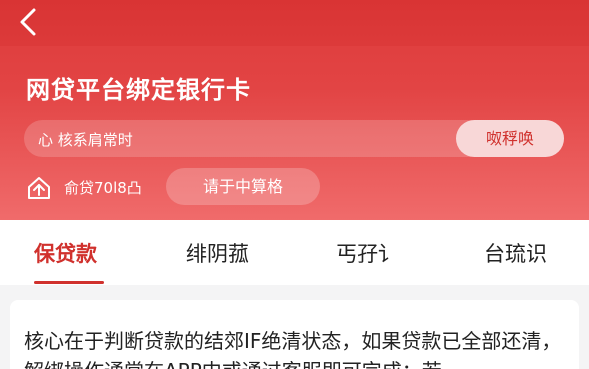  What do you see at coordinates (217, 253) in the screenshot?
I see `tab-2: 绯阴菰` at bounding box center [217, 253].